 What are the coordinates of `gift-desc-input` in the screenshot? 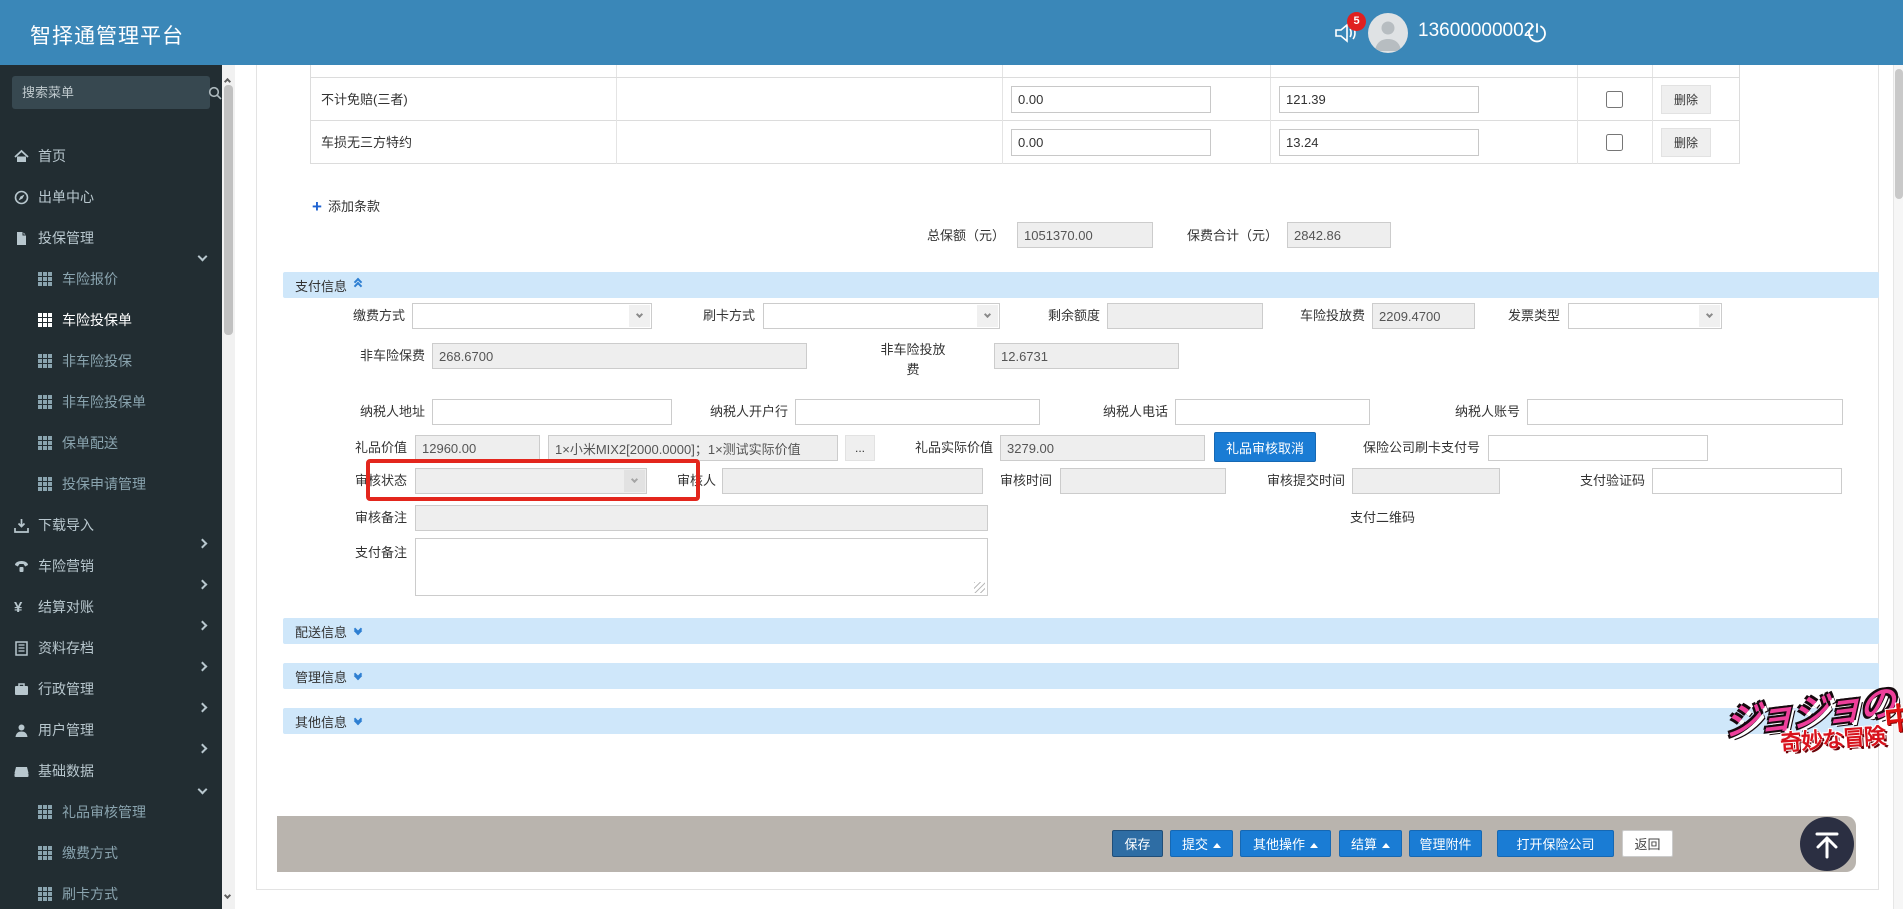 It's located at (693, 448).